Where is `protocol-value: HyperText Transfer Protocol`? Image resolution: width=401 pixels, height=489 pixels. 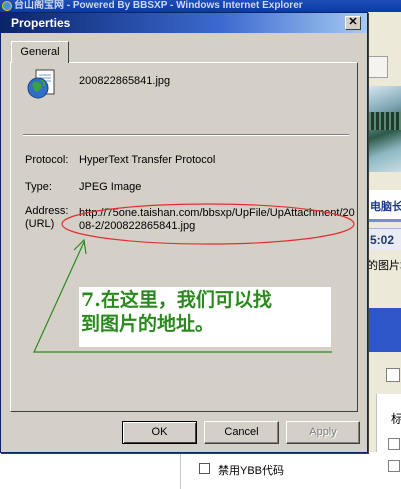 protocol-value: HyperText Transfer Protocol is located at coordinates (147, 160).